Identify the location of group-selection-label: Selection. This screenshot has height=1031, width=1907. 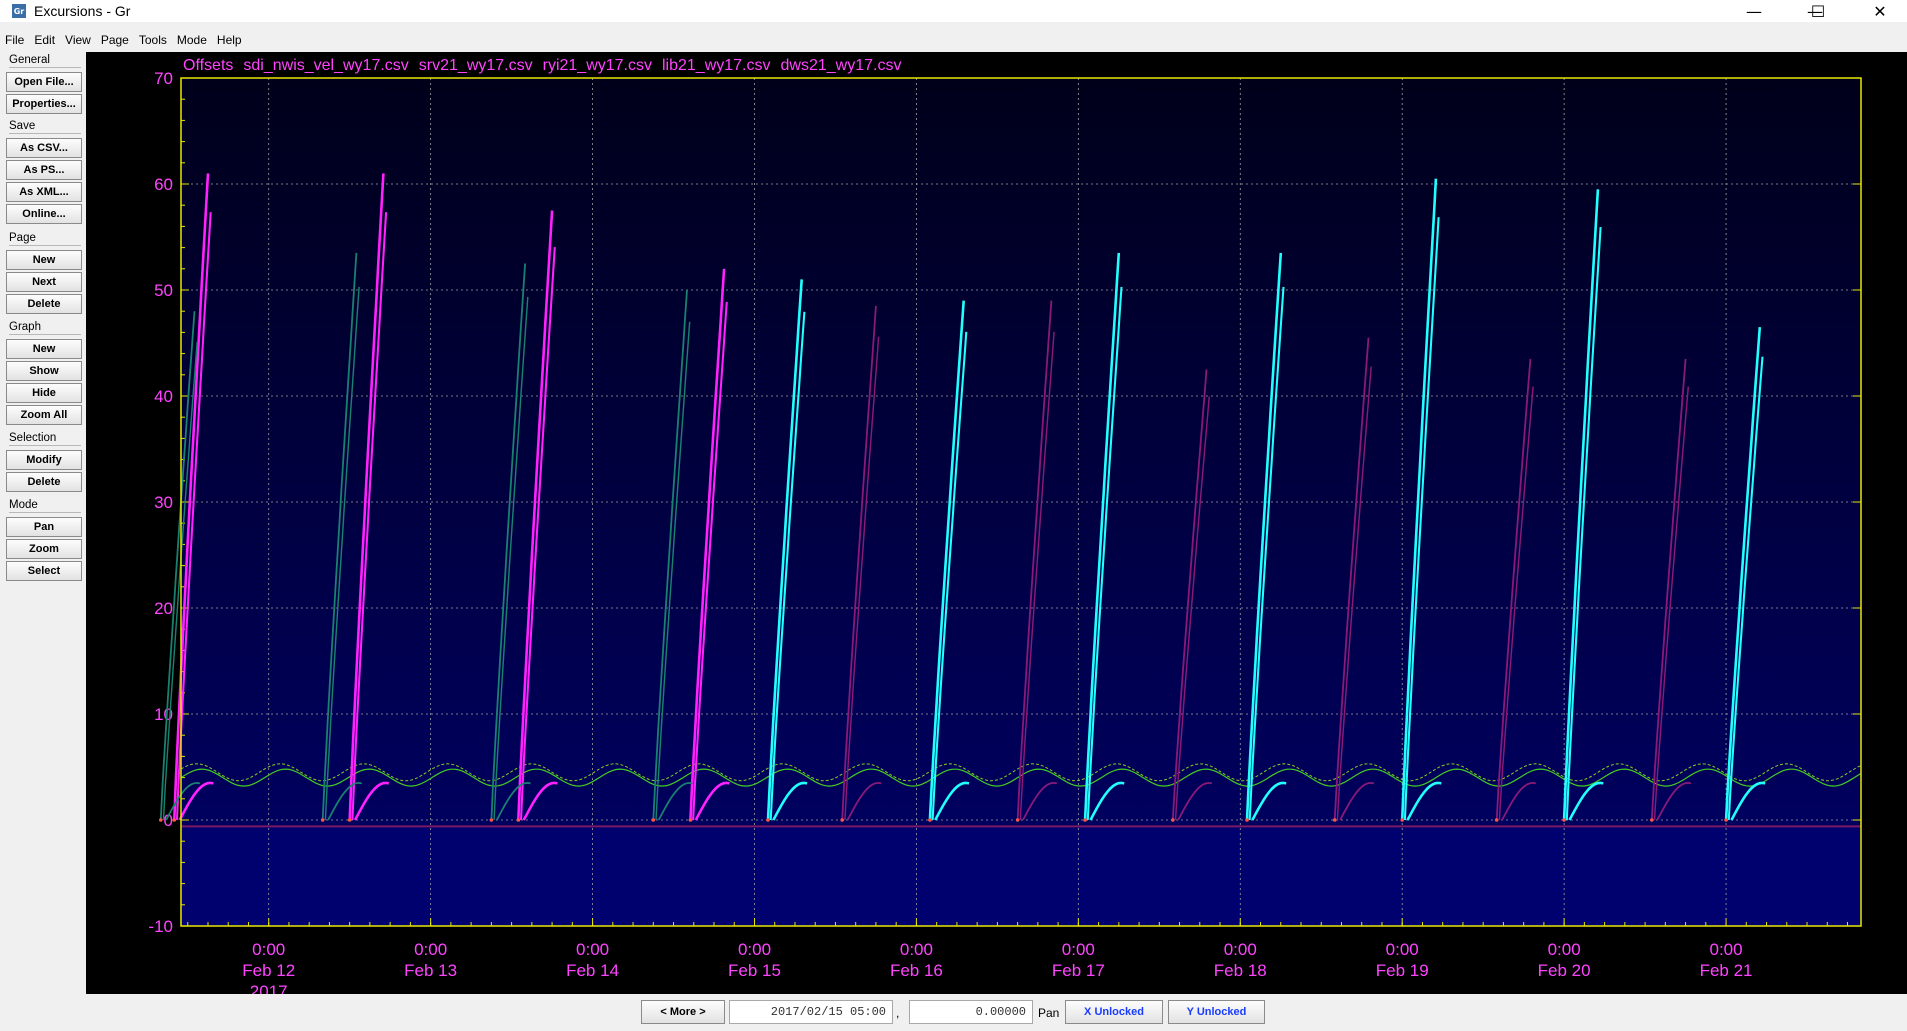
(47, 439).